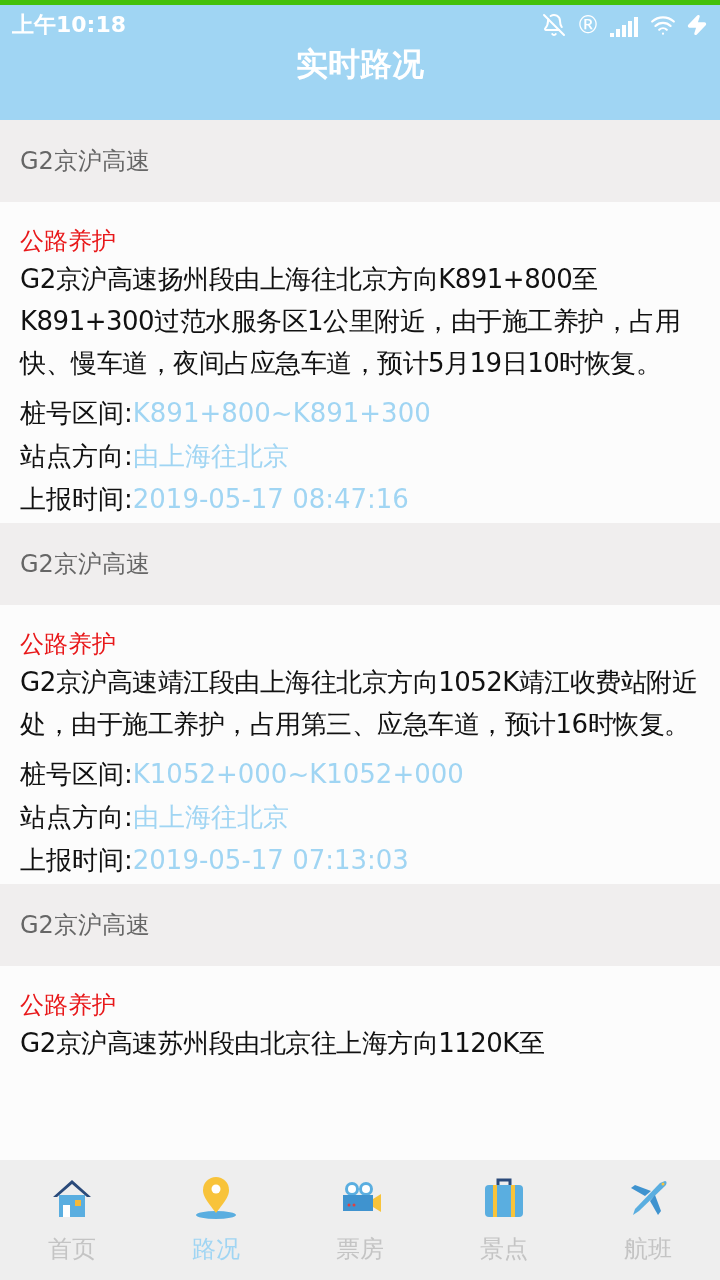  What do you see at coordinates (298, 774) in the screenshot?
I see `field-value: K1052+000~K1052+000` at bounding box center [298, 774].